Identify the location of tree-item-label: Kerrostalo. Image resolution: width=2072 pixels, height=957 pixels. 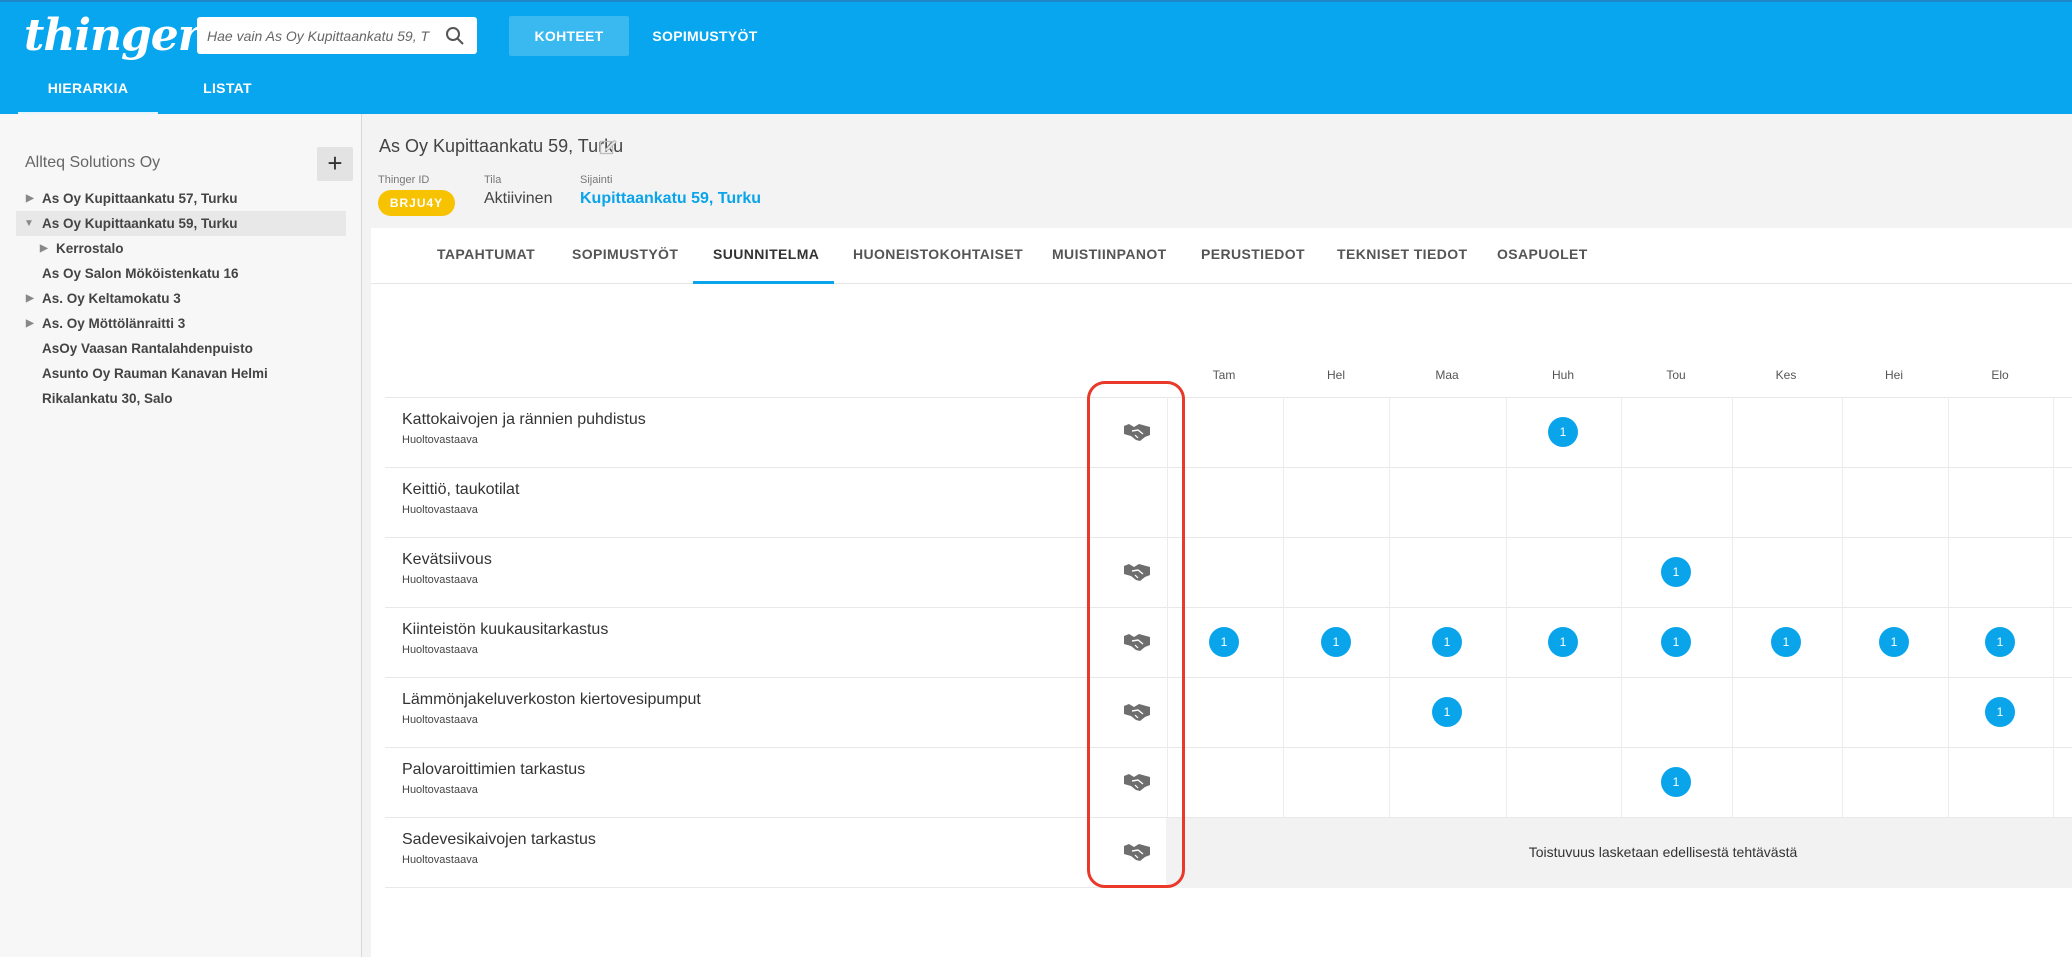
(90, 248).